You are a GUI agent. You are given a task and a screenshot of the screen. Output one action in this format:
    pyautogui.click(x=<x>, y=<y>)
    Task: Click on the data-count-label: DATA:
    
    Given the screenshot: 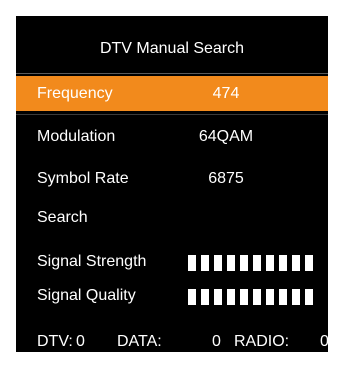 What is the action you would take?
    pyautogui.click(x=139, y=341)
    